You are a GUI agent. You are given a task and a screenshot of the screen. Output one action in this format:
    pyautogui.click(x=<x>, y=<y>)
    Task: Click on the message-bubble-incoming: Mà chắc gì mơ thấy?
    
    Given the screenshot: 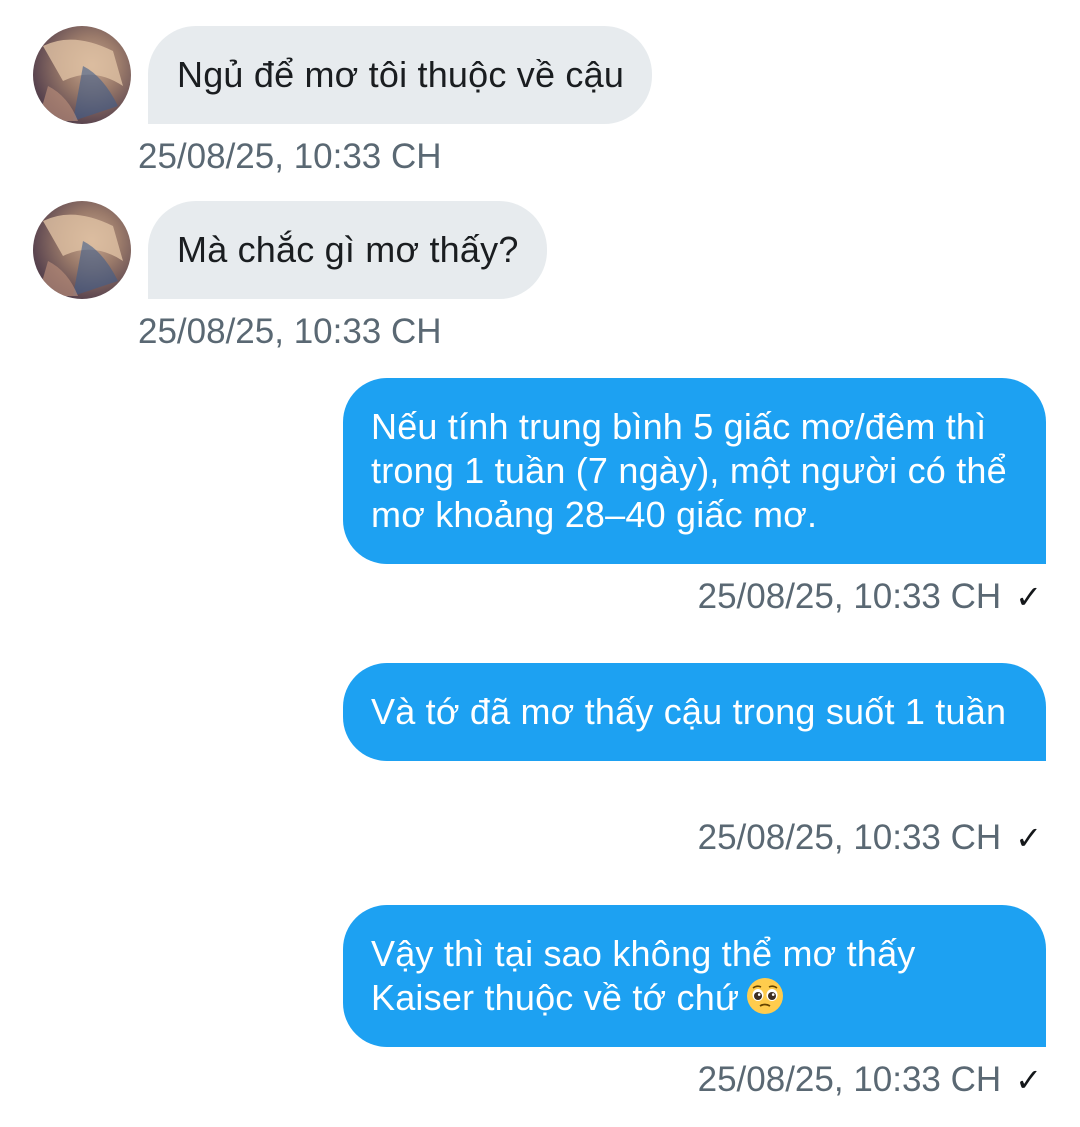 What is the action you would take?
    pyautogui.click(x=347, y=250)
    